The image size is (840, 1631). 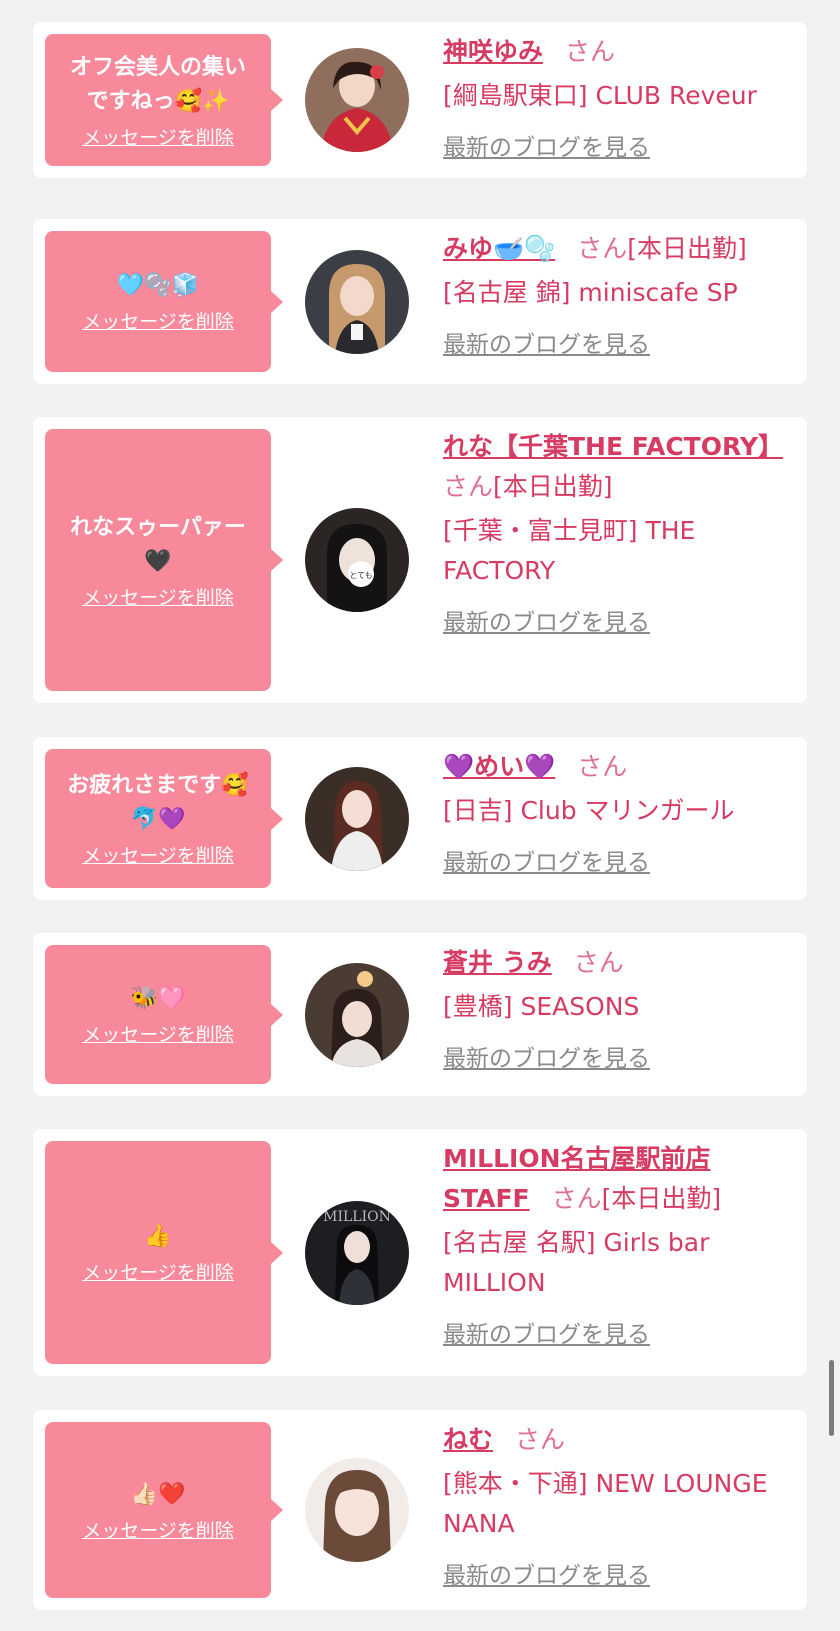 I want to click on cast-name-link: 神咲ゆみ, so click(x=493, y=51).